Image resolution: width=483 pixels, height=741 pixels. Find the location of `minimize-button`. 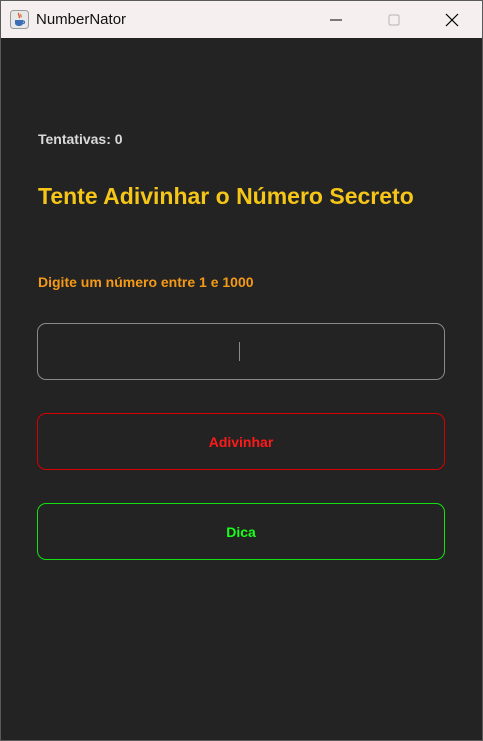

minimize-button is located at coordinates (336, 19).